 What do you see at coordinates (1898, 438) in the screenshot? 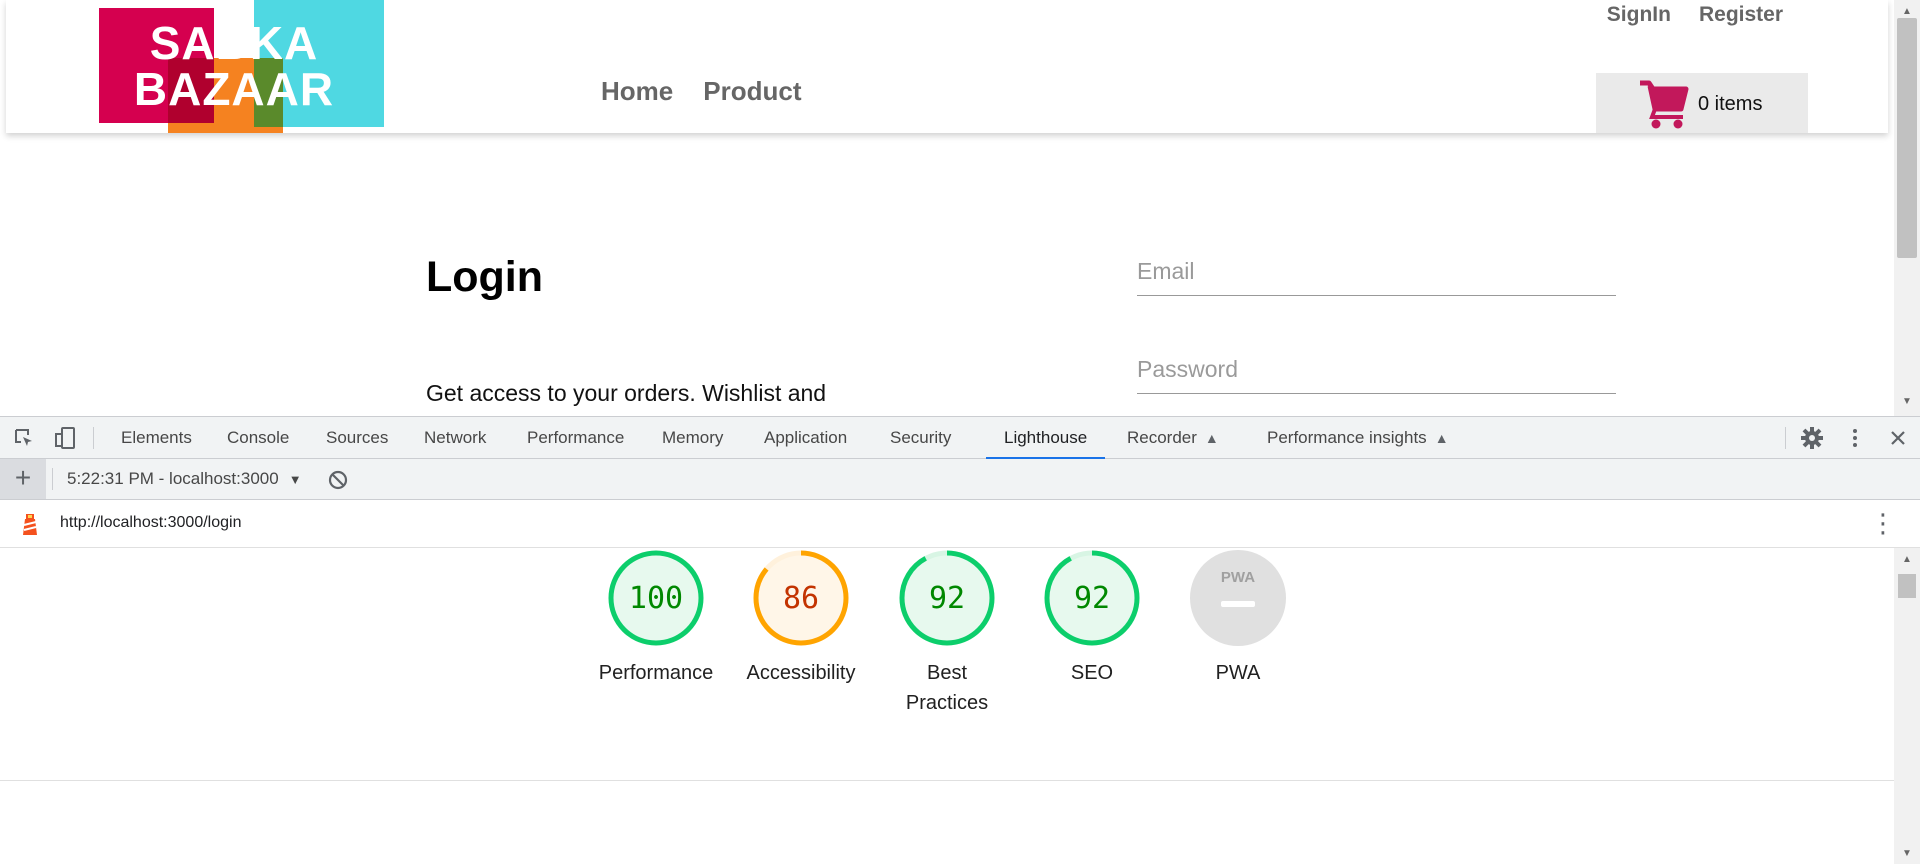
I see `close-devtools-icon` at bounding box center [1898, 438].